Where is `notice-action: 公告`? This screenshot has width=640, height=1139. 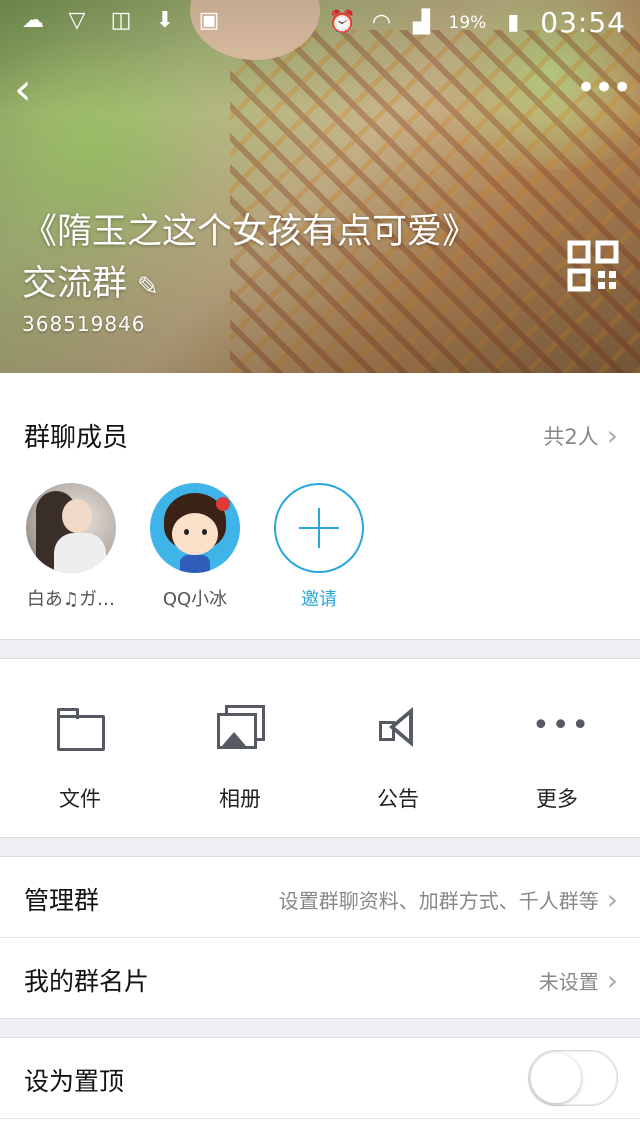
notice-action: 公告 is located at coordinates (398, 758).